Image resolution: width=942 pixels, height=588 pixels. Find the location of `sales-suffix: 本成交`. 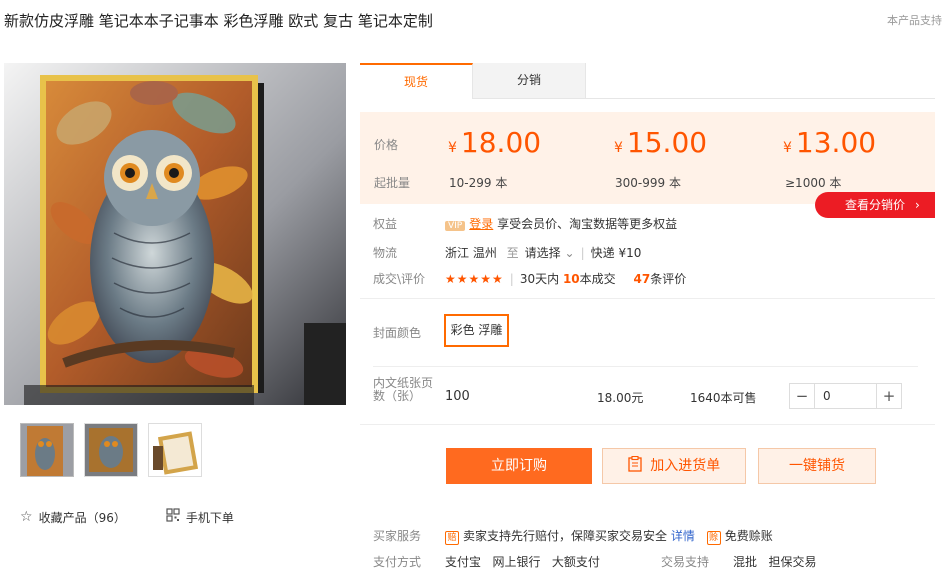

sales-suffix: 本成交 is located at coordinates (597, 279).